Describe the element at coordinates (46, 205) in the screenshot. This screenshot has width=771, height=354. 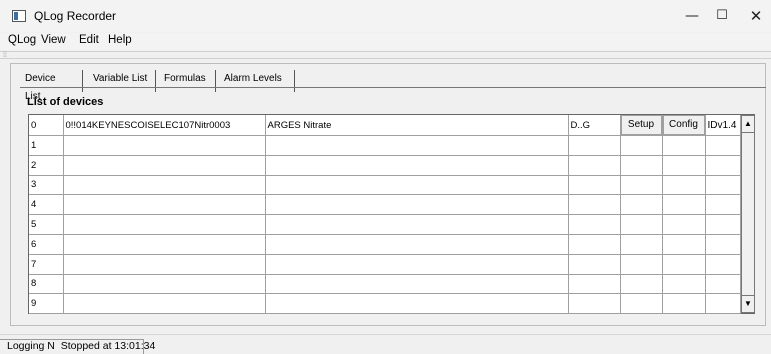
I see `row-index: 4` at that location.